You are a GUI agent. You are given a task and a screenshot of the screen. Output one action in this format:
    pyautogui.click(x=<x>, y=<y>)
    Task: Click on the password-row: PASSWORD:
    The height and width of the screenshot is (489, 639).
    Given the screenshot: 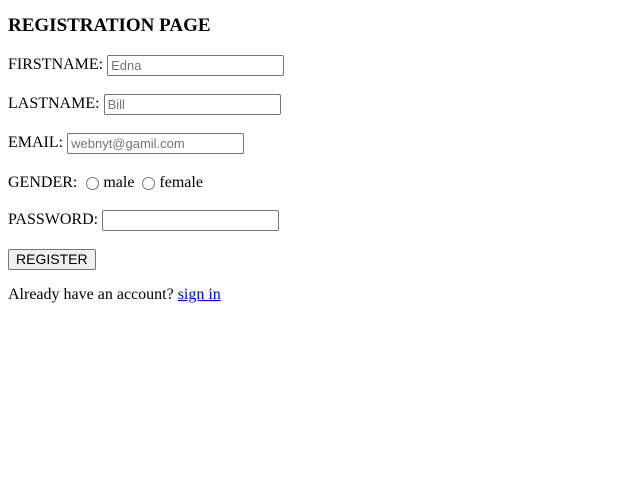 What is the action you would take?
    pyautogui.click(x=144, y=220)
    